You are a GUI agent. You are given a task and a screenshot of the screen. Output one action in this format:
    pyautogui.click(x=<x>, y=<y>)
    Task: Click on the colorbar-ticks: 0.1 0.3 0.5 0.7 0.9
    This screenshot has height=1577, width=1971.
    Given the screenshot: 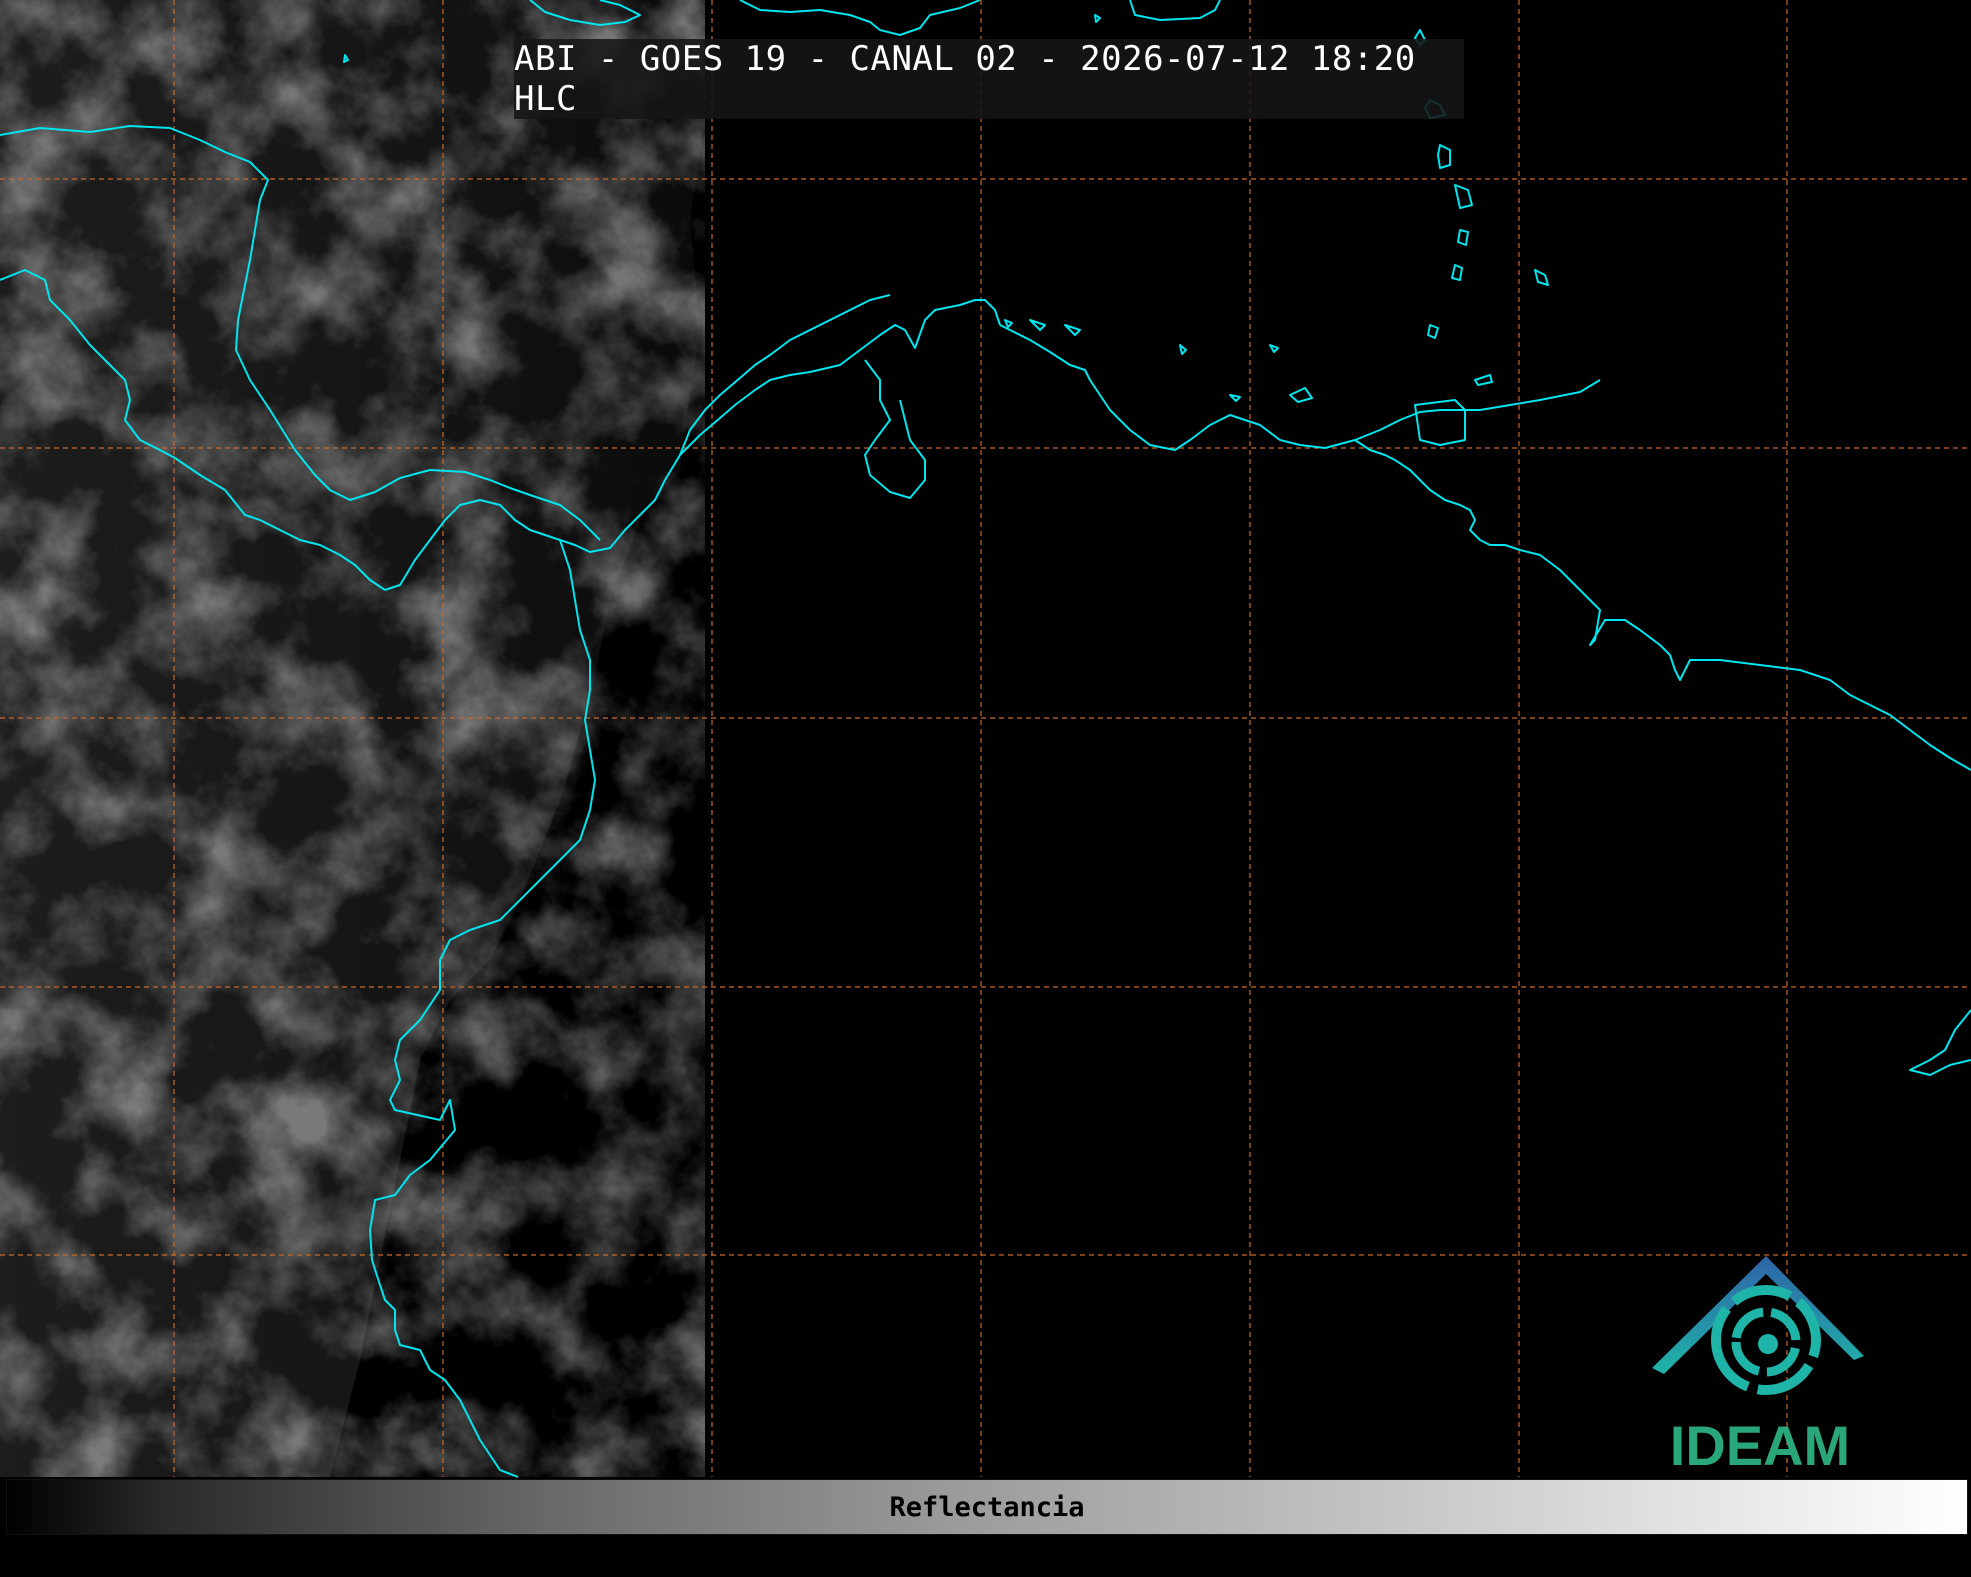 What is the action you would take?
    pyautogui.click(x=985, y=1556)
    